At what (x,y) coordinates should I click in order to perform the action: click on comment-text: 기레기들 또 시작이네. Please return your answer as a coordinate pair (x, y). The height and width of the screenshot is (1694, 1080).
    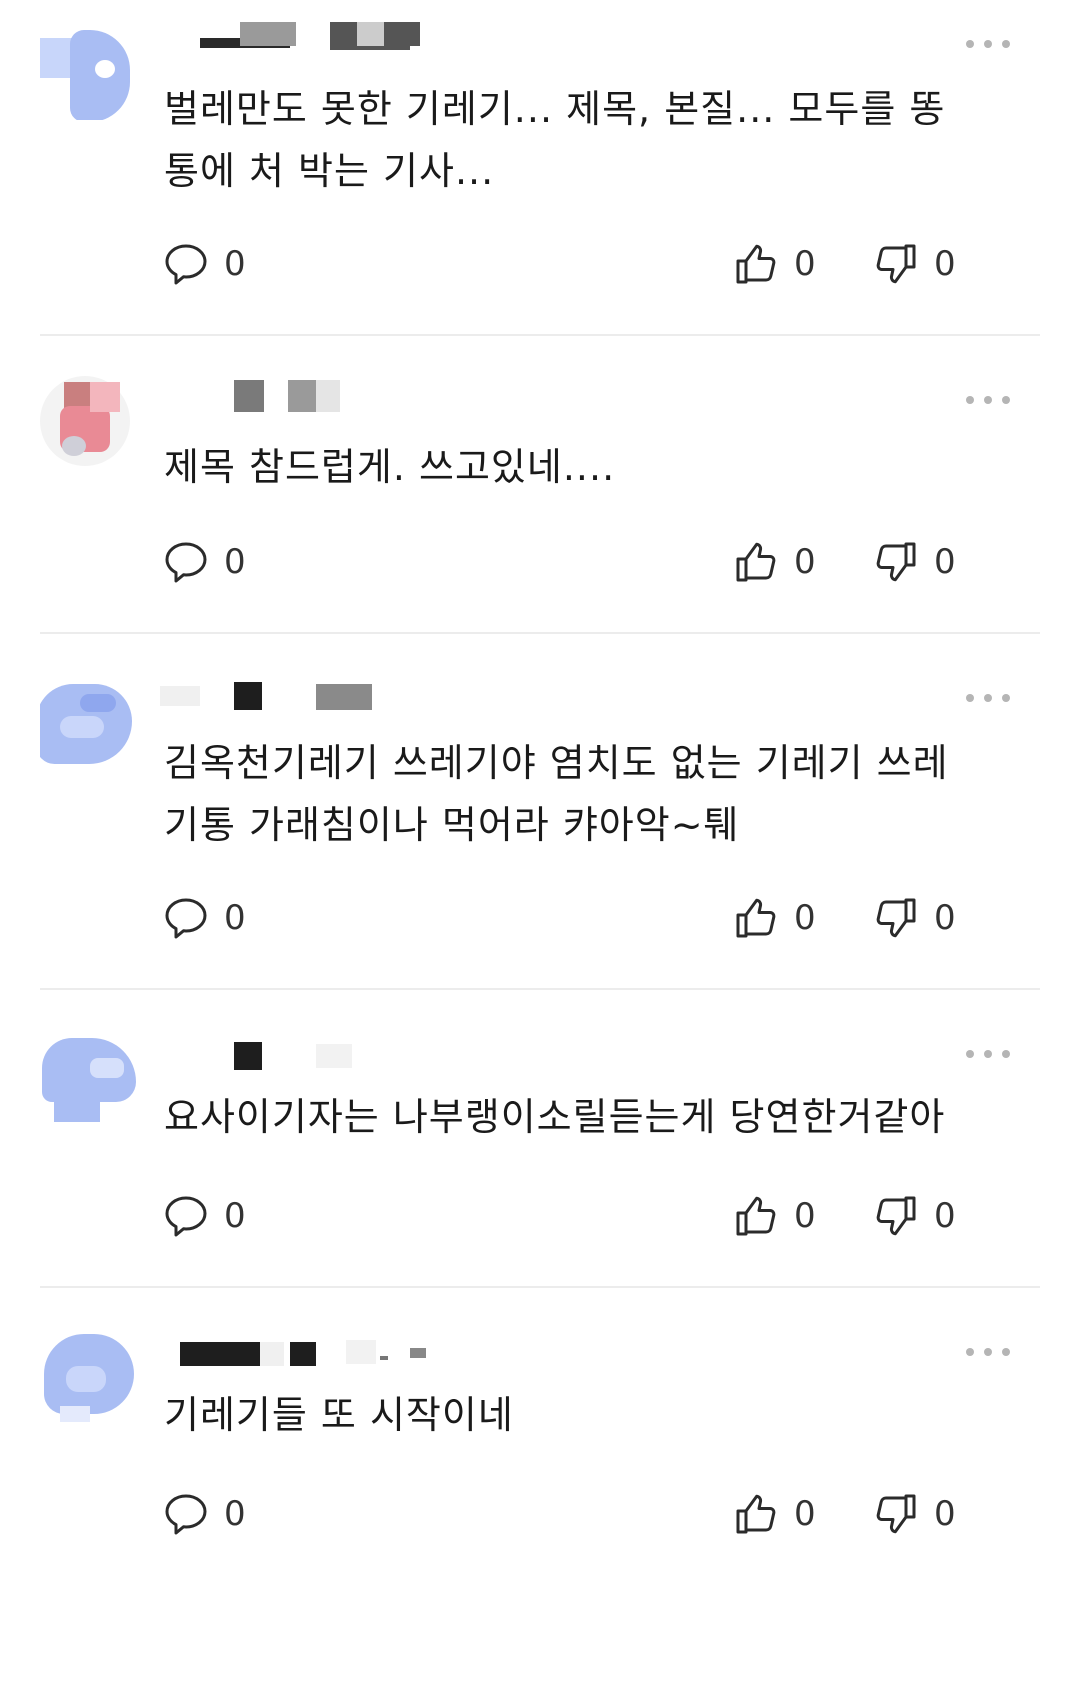
    Looking at the image, I should click on (339, 1415).